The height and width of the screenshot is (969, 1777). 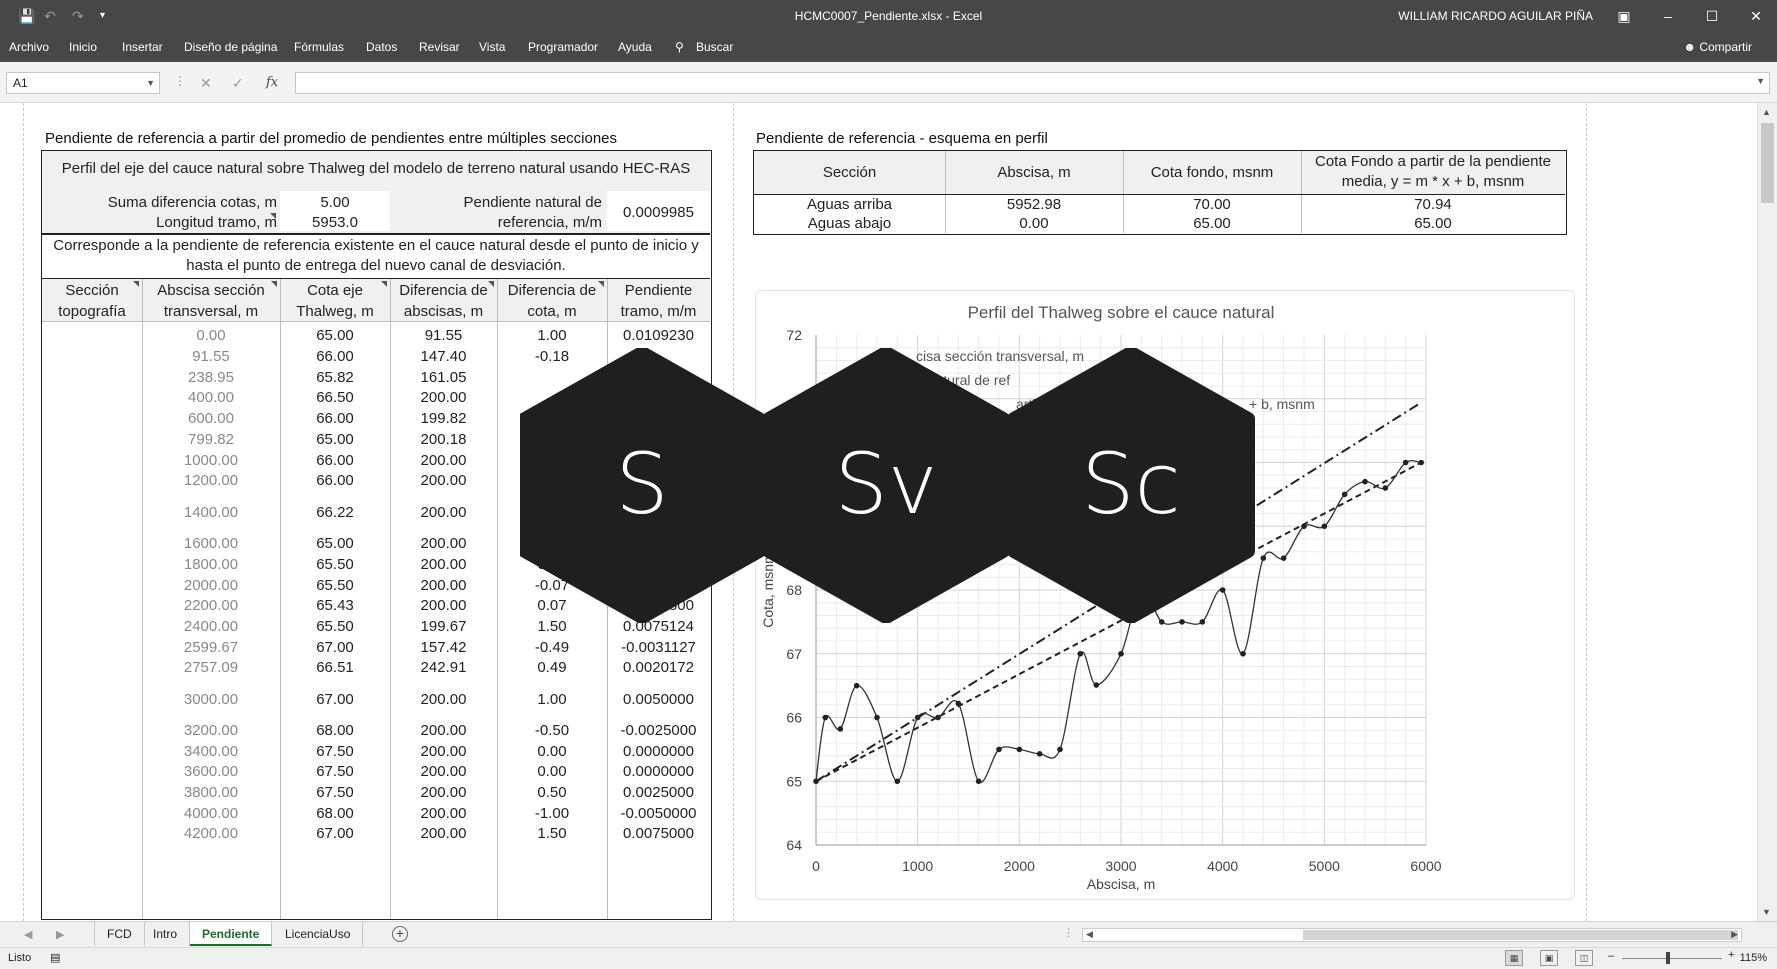 I want to click on insert-function-icon: fx, so click(x=272, y=82).